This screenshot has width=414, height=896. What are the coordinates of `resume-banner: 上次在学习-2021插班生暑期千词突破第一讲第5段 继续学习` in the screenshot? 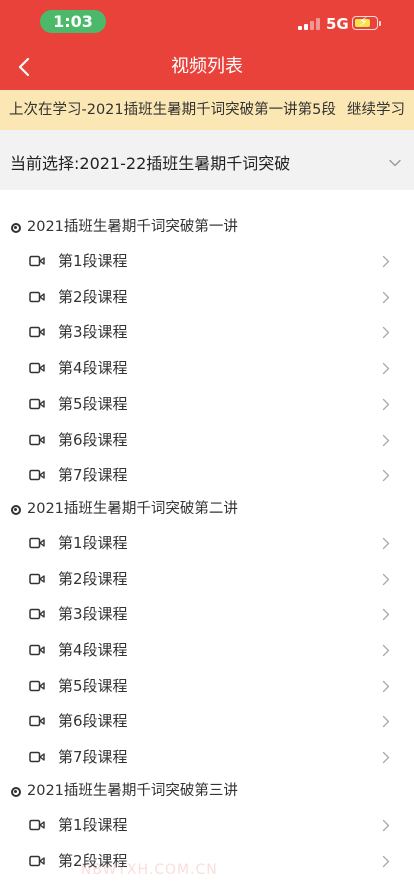 It's located at (207, 110).